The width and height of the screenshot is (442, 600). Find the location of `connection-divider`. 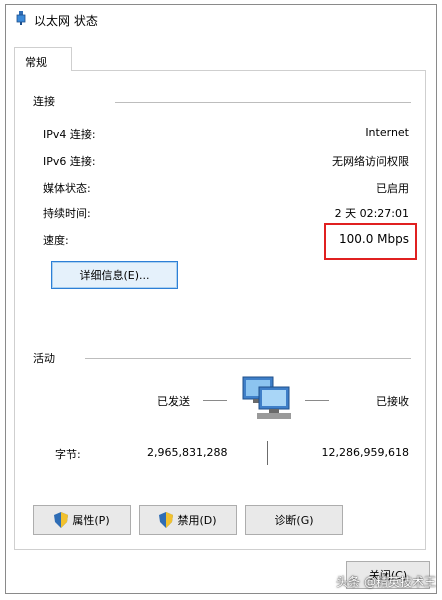

connection-divider is located at coordinates (263, 102).